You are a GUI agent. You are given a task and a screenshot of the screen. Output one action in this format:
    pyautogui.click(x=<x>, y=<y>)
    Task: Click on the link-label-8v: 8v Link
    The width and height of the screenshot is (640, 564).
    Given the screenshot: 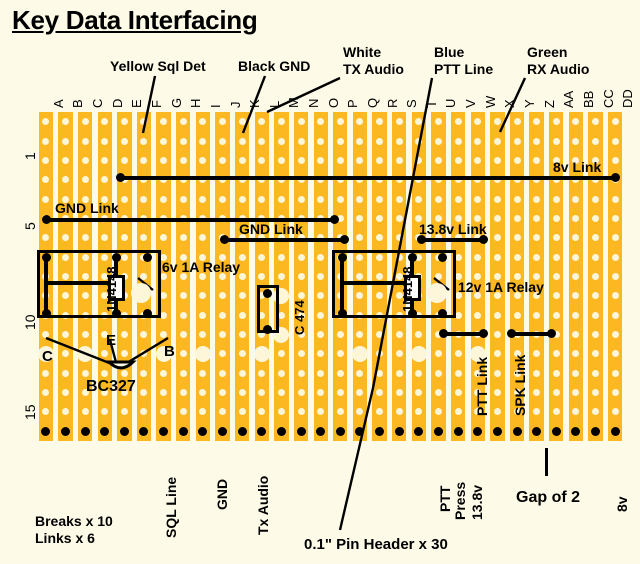 What is the action you would take?
    pyautogui.click(x=577, y=167)
    